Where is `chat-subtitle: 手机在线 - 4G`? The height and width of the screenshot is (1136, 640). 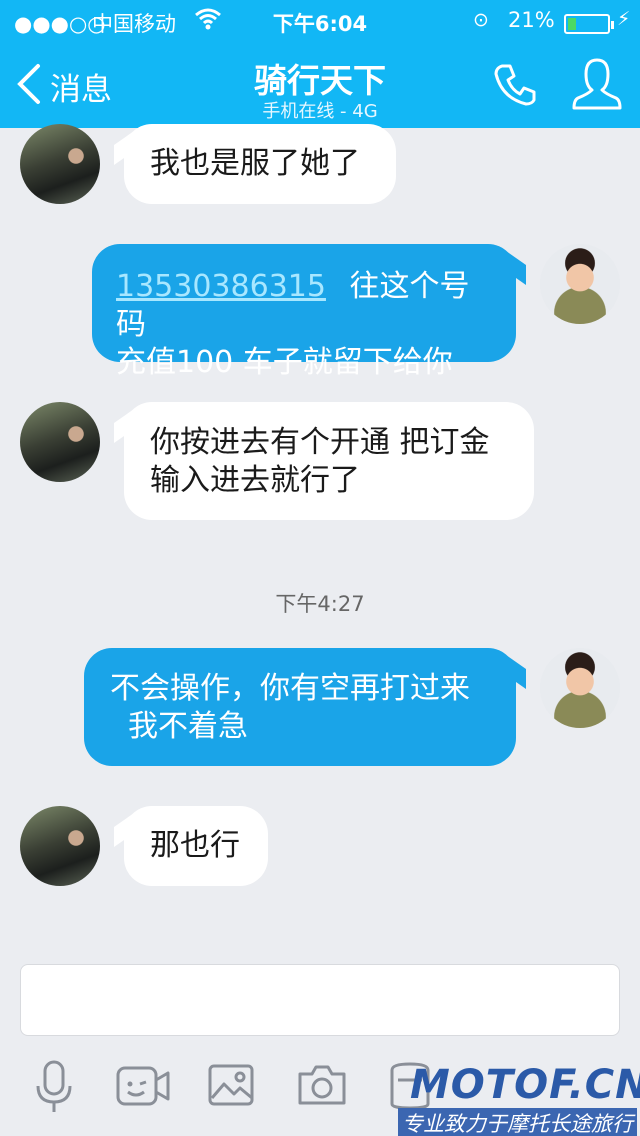 chat-subtitle: 手机在线 - 4G is located at coordinates (320, 111).